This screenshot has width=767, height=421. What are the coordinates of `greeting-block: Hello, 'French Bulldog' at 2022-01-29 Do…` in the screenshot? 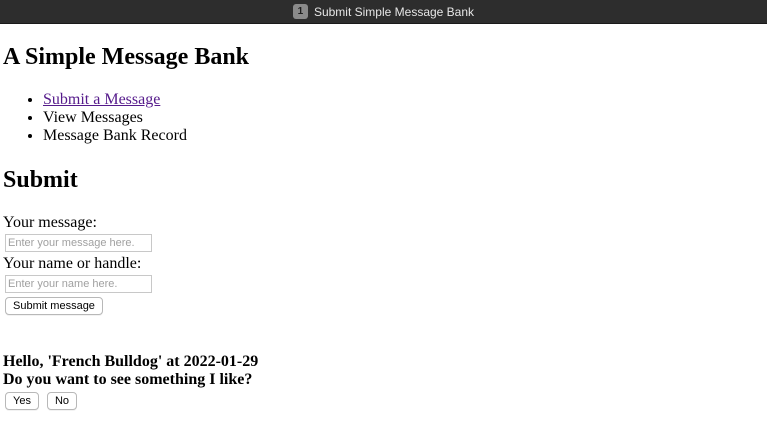 It's located at (130, 371).